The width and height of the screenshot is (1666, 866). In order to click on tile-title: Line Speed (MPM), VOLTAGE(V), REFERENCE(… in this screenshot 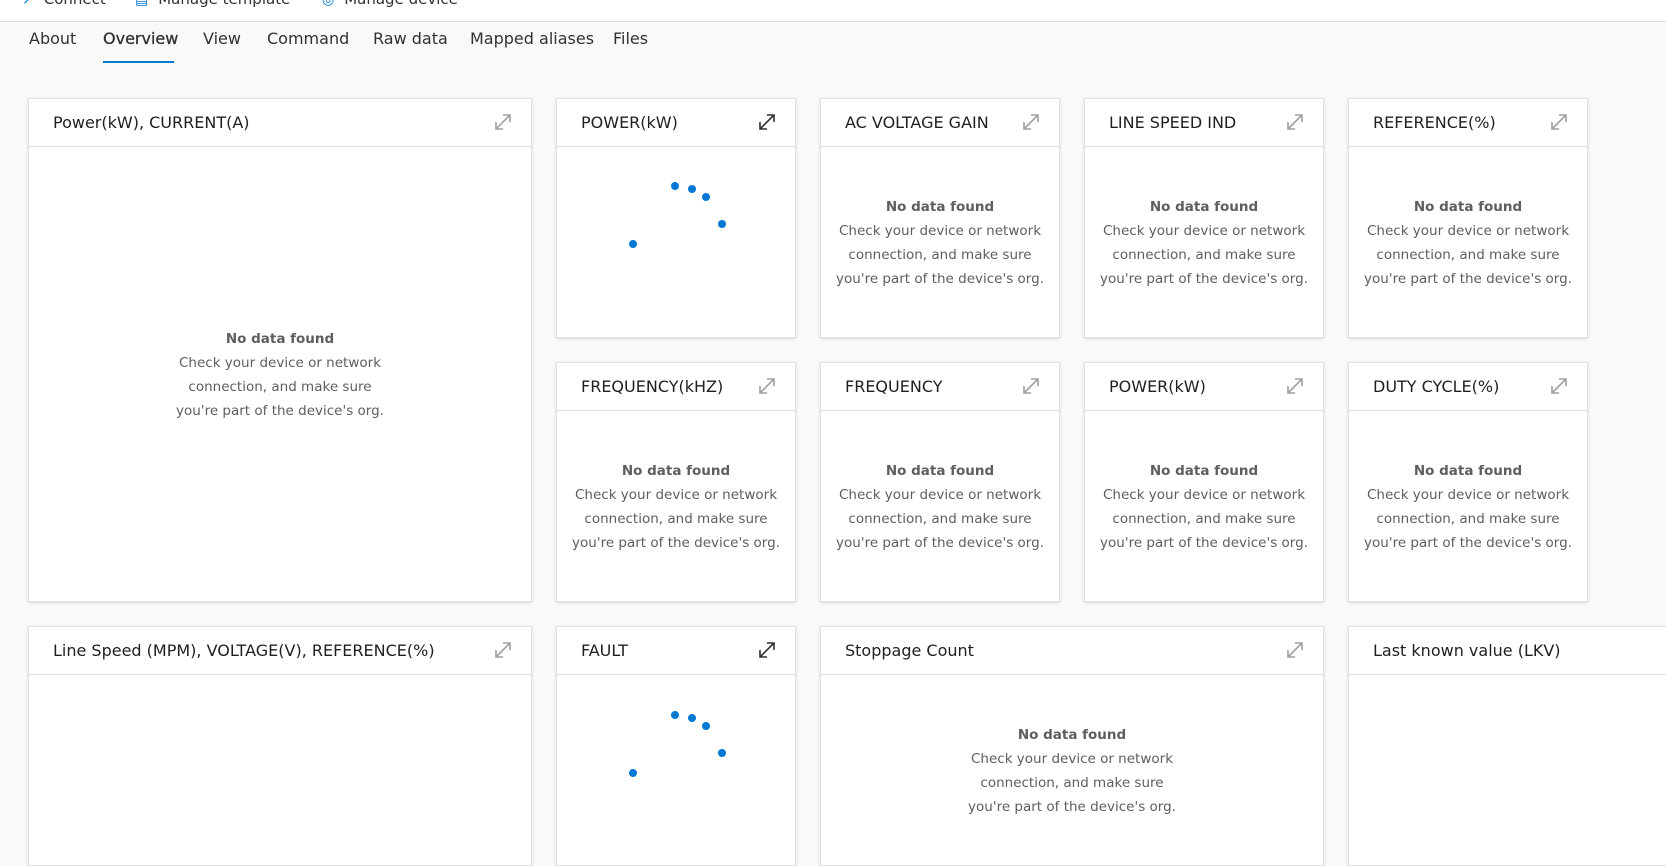, I will do `click(244, 650)`.